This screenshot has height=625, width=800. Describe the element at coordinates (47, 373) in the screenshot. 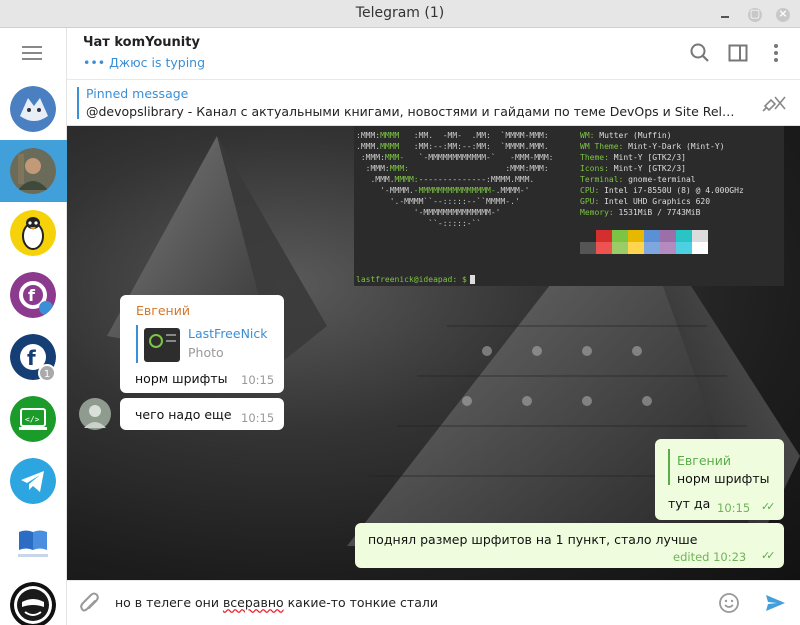

I see `unread-badge: 1` at that location.